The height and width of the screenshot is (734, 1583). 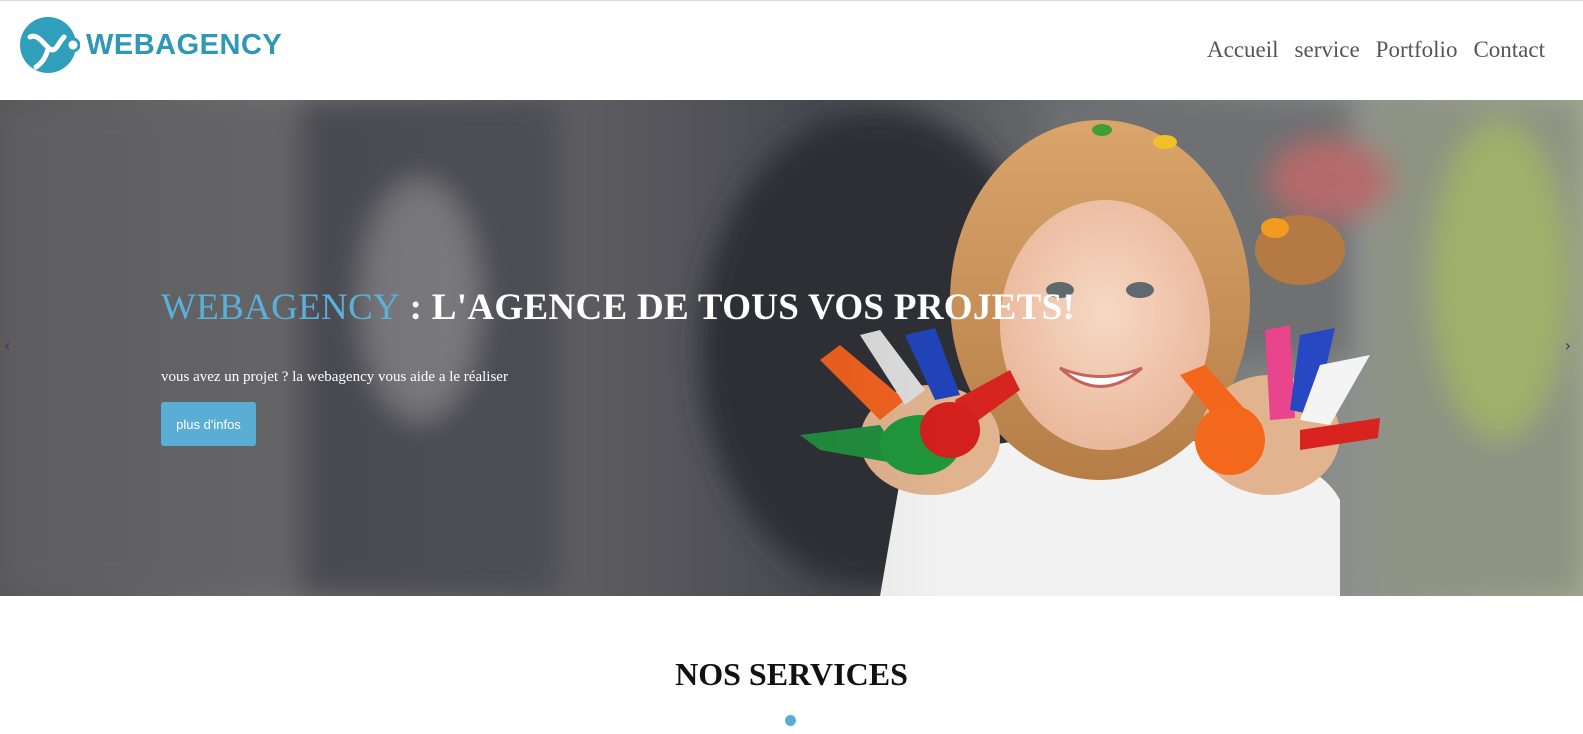 I want to click on nav-accueil: Accueil, so click(x=1243, y=50).